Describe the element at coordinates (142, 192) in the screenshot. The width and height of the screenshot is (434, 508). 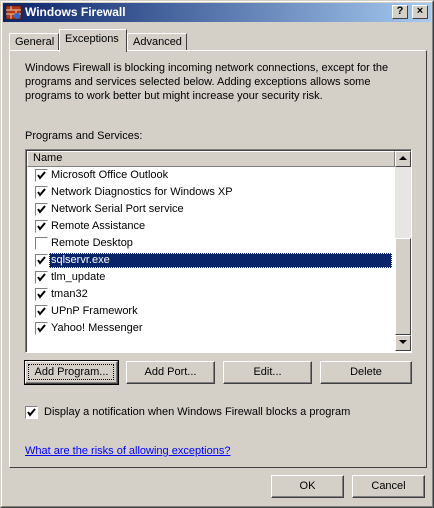
I see `item-label: Network Diagnostics for Windows XP` at that location.